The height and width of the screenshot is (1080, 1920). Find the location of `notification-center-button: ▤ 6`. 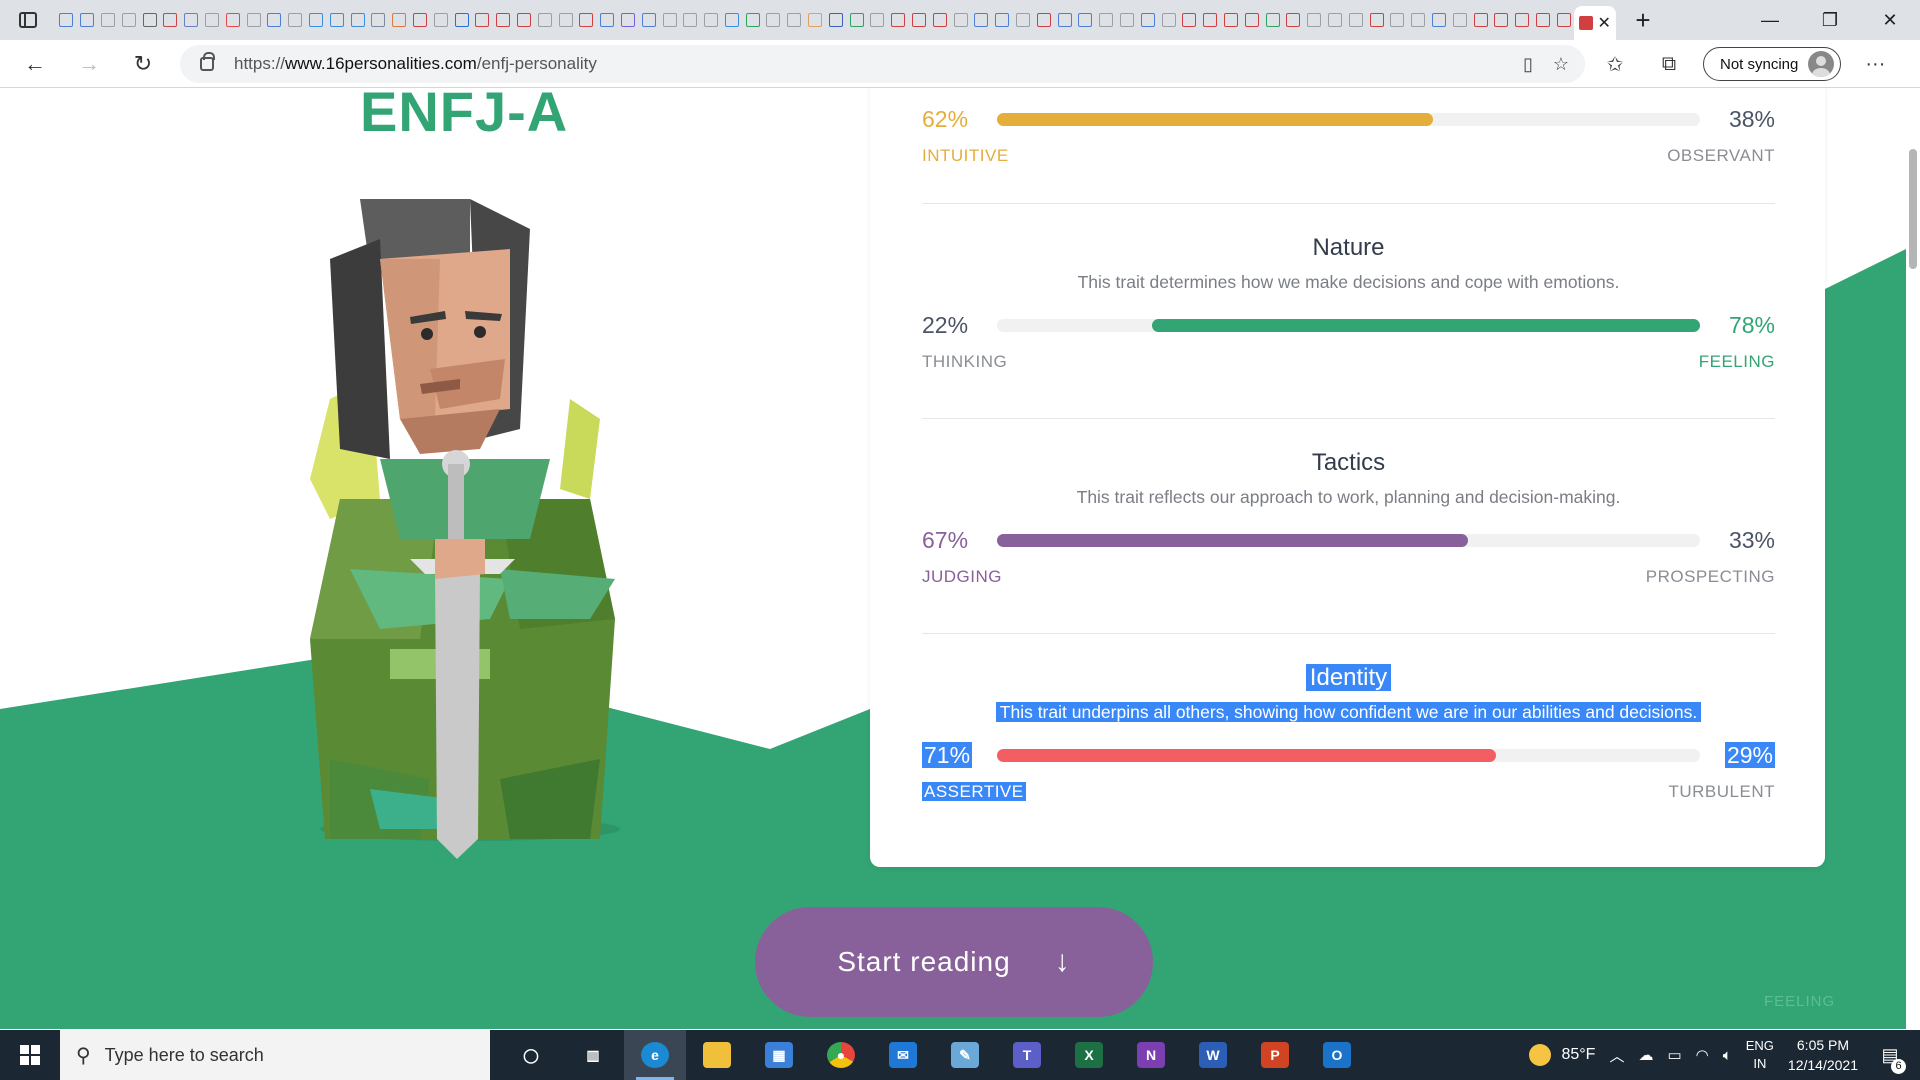

notification-center-button: ▤ 6 is located at coordinates (1890, 1059).